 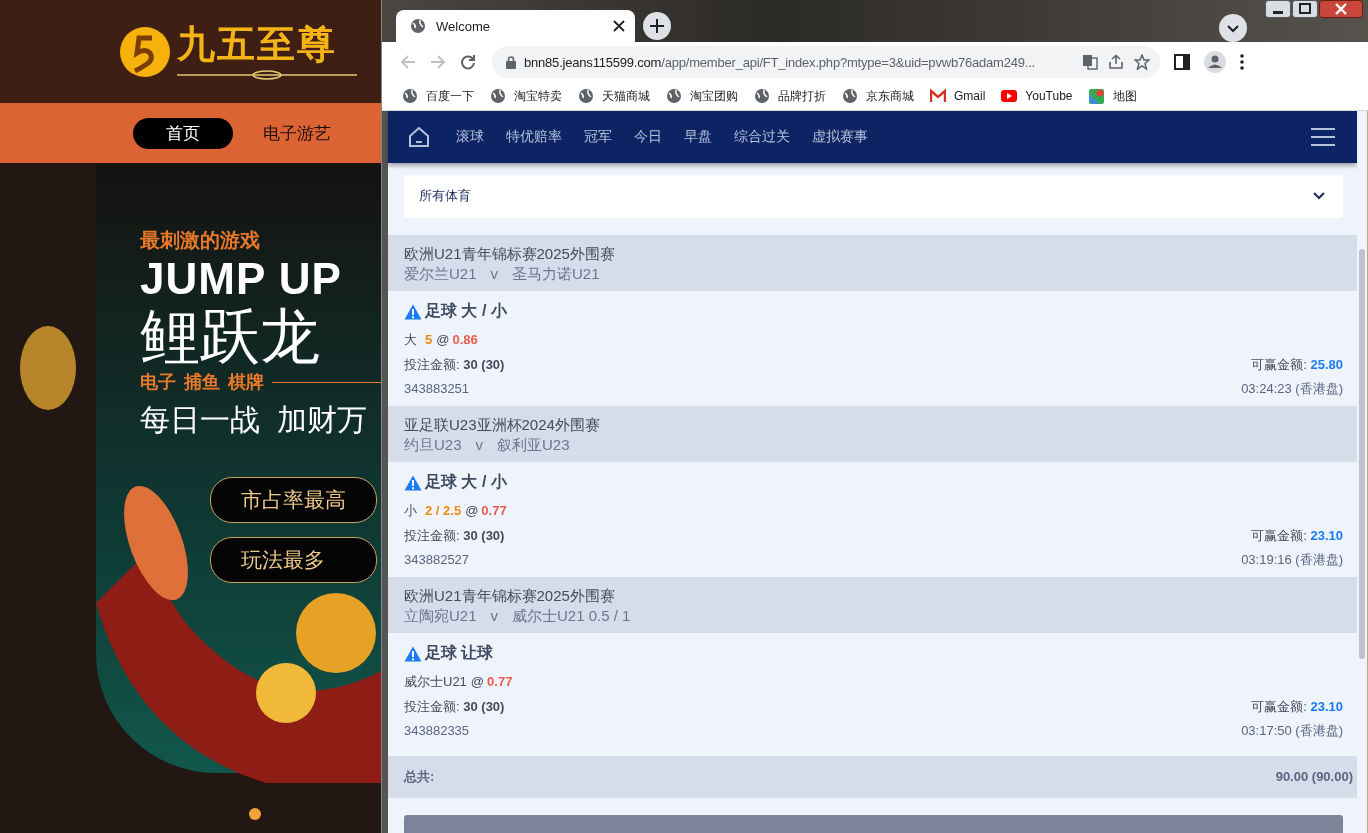 What do you see at coordinates (878, 96) in the screenshot?
I see `bookmark: 京东商城` at bounding box center [878, 96].